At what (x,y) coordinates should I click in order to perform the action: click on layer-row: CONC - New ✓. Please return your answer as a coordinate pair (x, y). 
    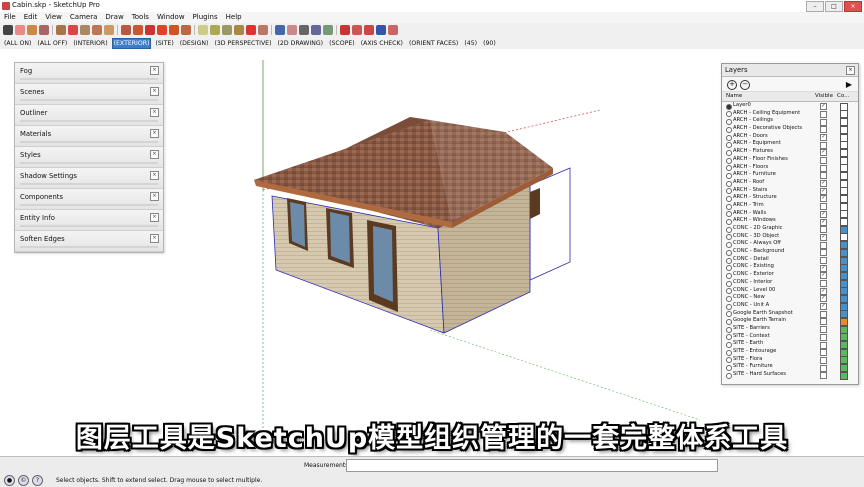
    Looking at the image, I should click on (790, 298).